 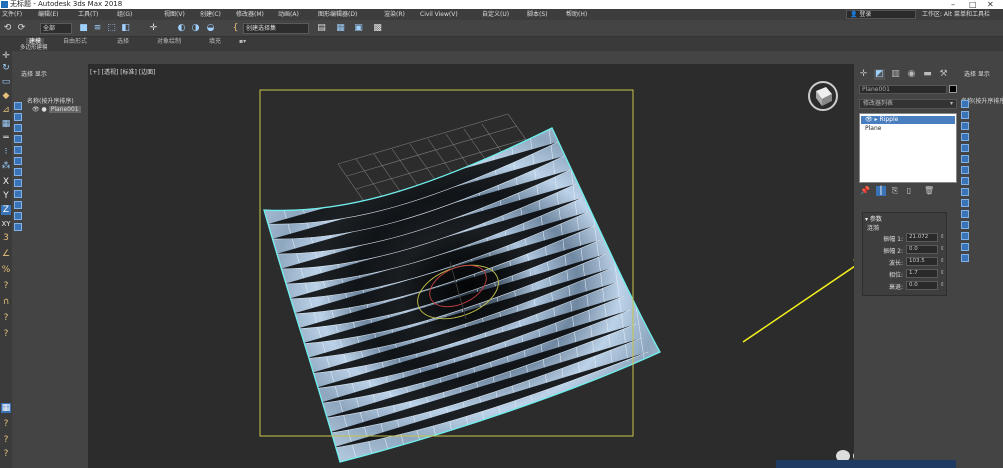 I want to click on menu-scripting: 脚本(S), so click(x=537, y=14).